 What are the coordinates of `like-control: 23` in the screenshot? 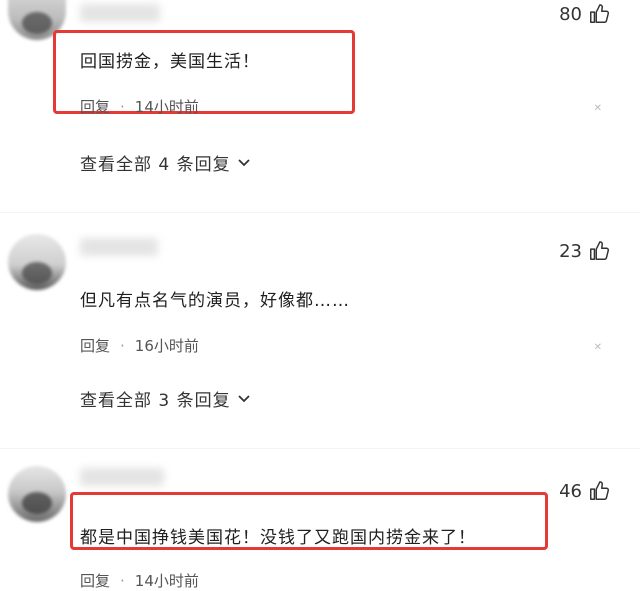 It's located at (584, 251).